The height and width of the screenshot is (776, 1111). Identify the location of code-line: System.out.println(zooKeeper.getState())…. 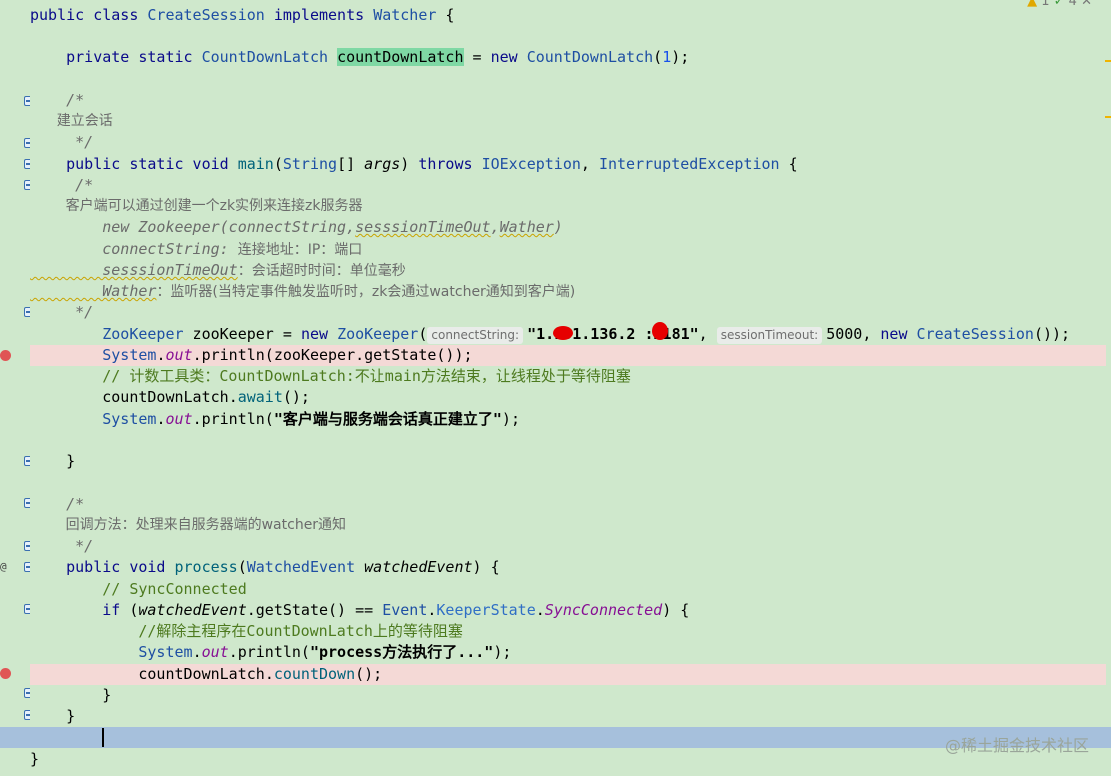
(568, 355).